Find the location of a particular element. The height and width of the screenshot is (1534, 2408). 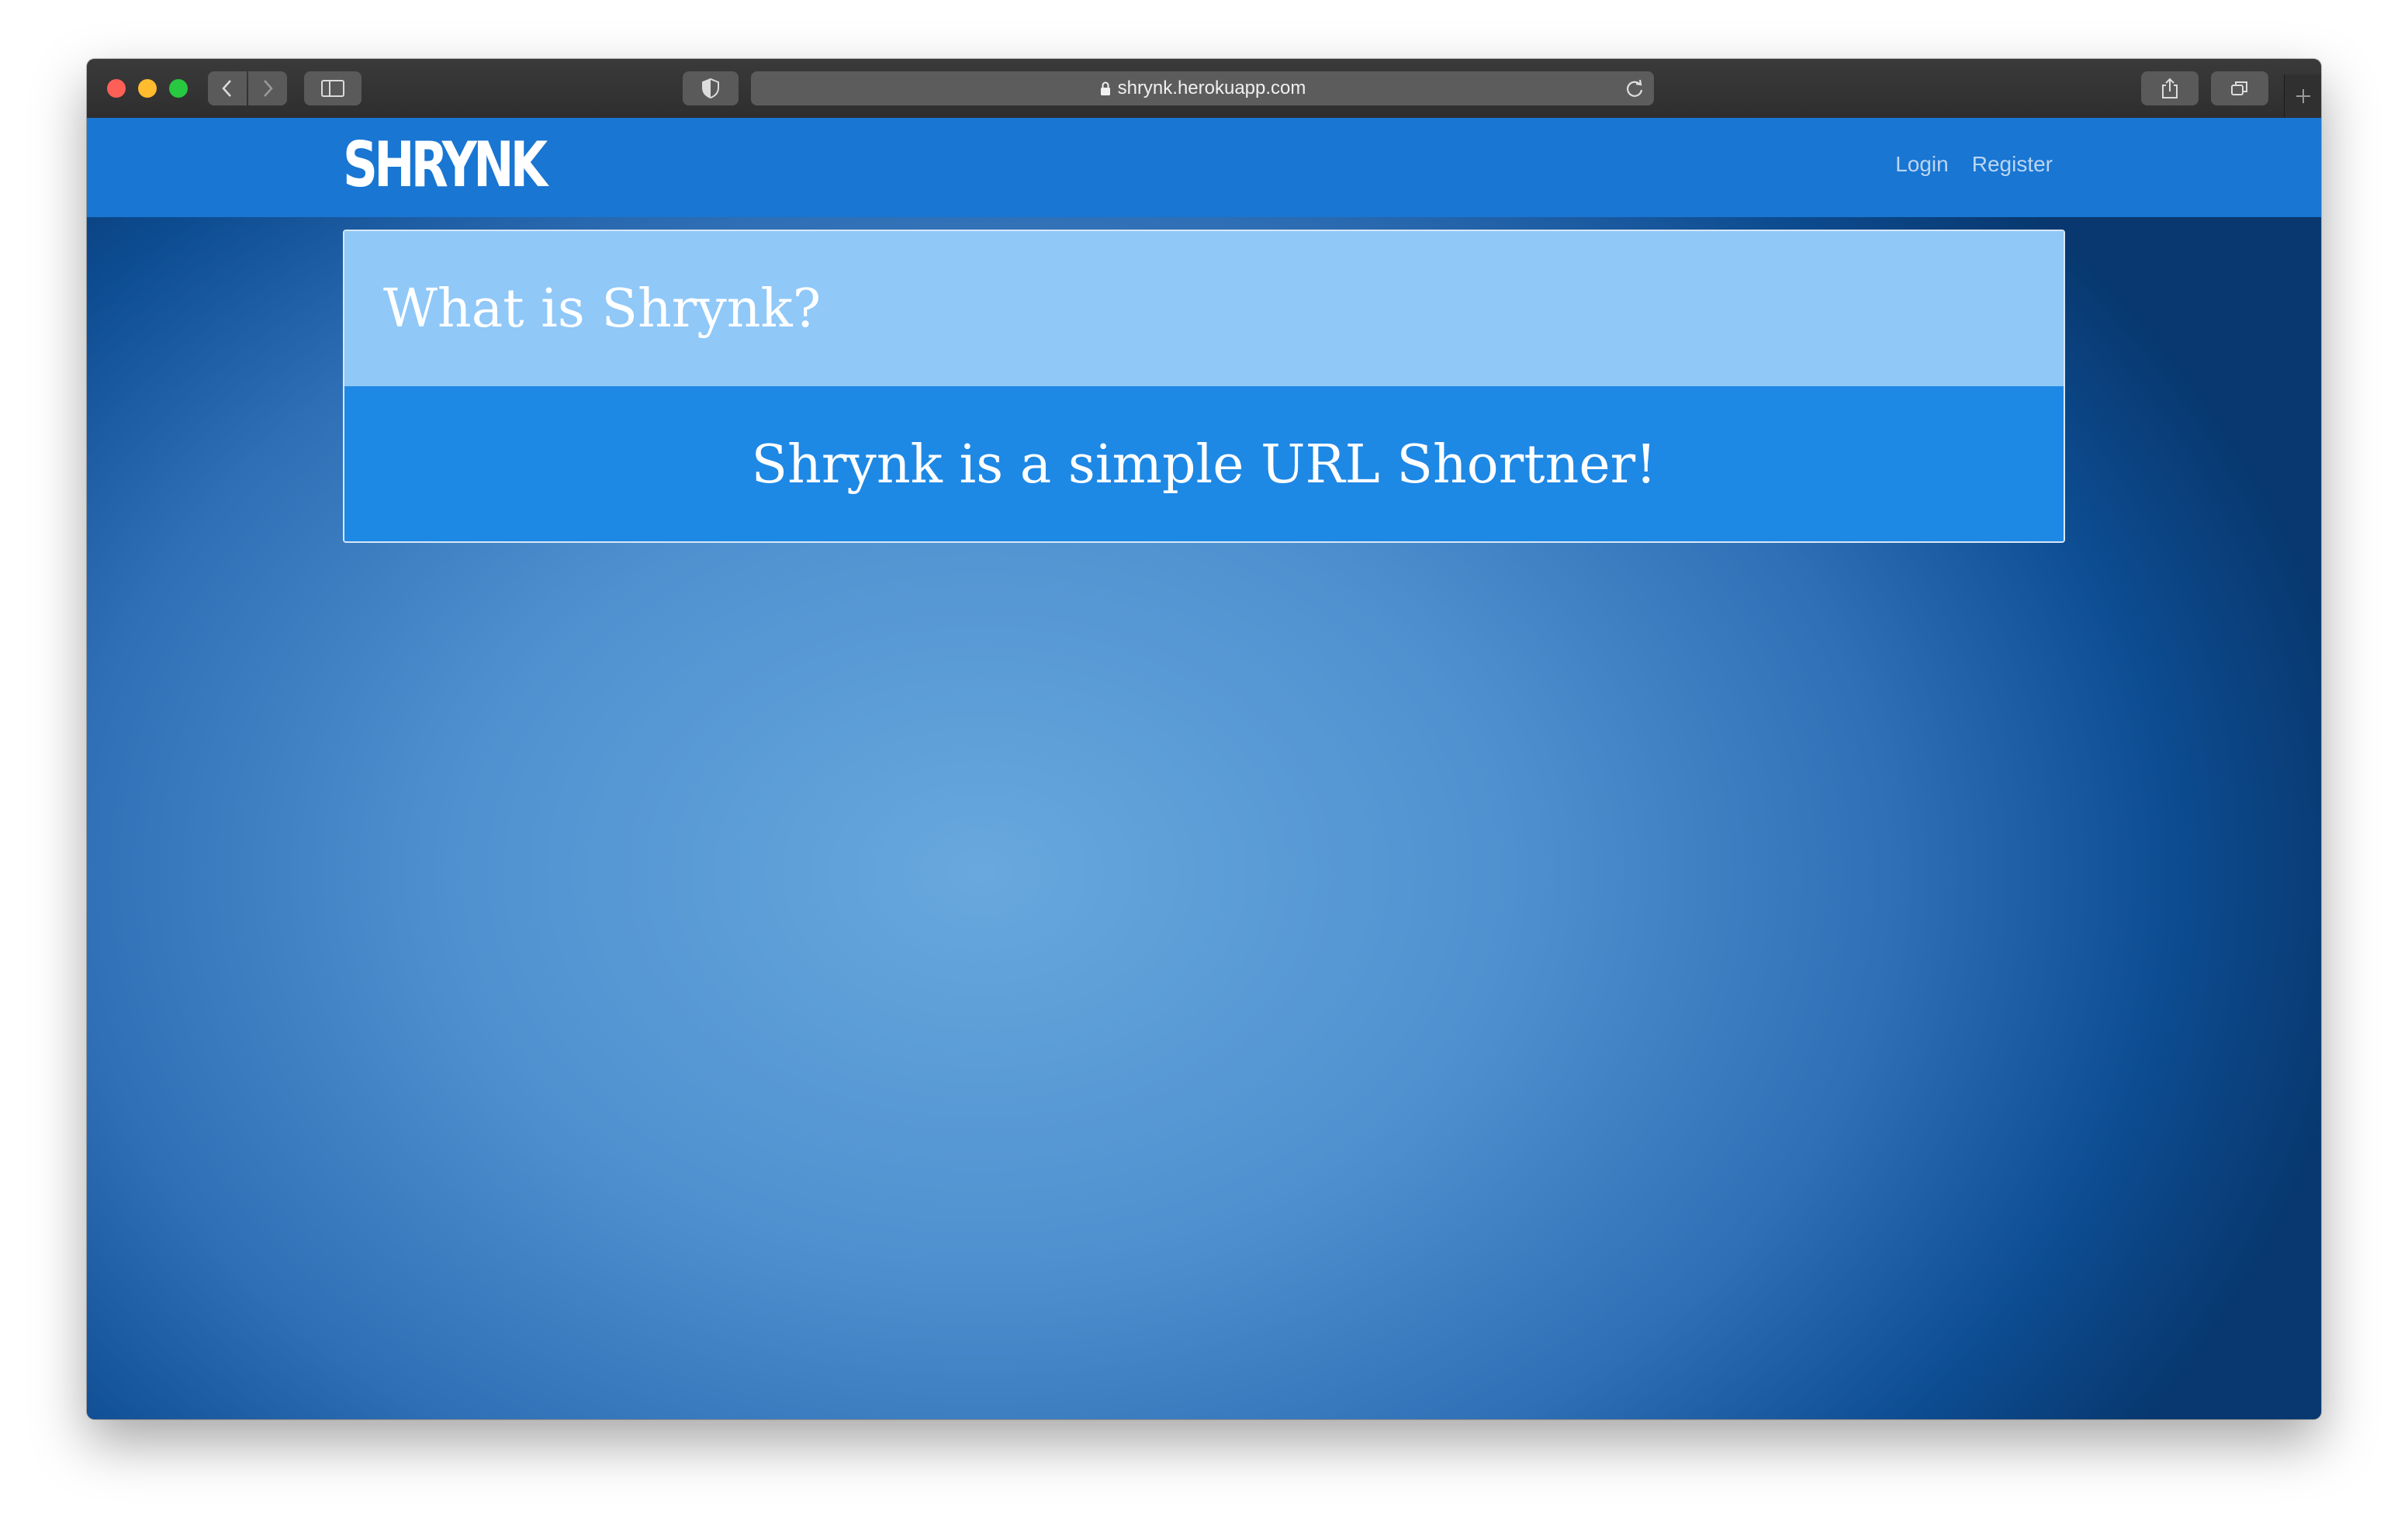

close-window-button is located at coordinates (116, 88).